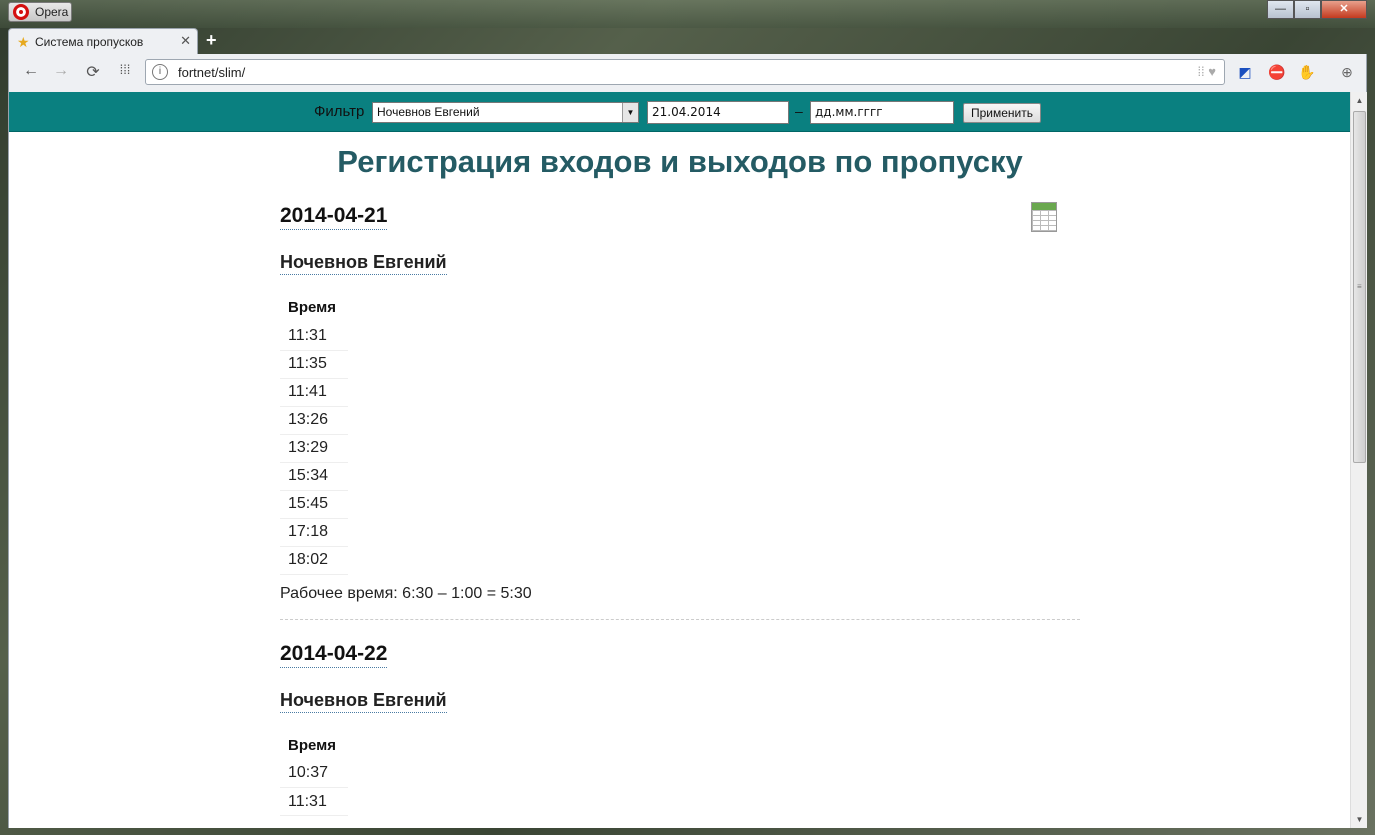 This screenshot has width=1375, height=835. What do you see at coordinates (882, 112) in the screenshot?
I see `date-to-input: дд.мм.гггг` at bounding box center [882, 112].